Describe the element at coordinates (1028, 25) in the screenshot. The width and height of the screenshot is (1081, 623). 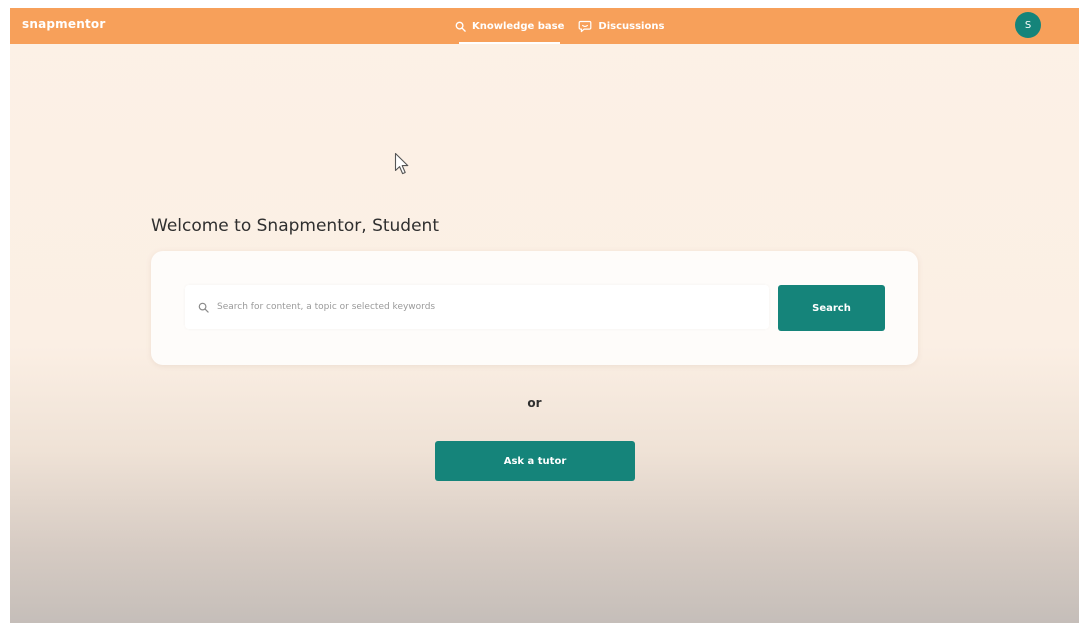
I see `user-avatar: S` at that location.